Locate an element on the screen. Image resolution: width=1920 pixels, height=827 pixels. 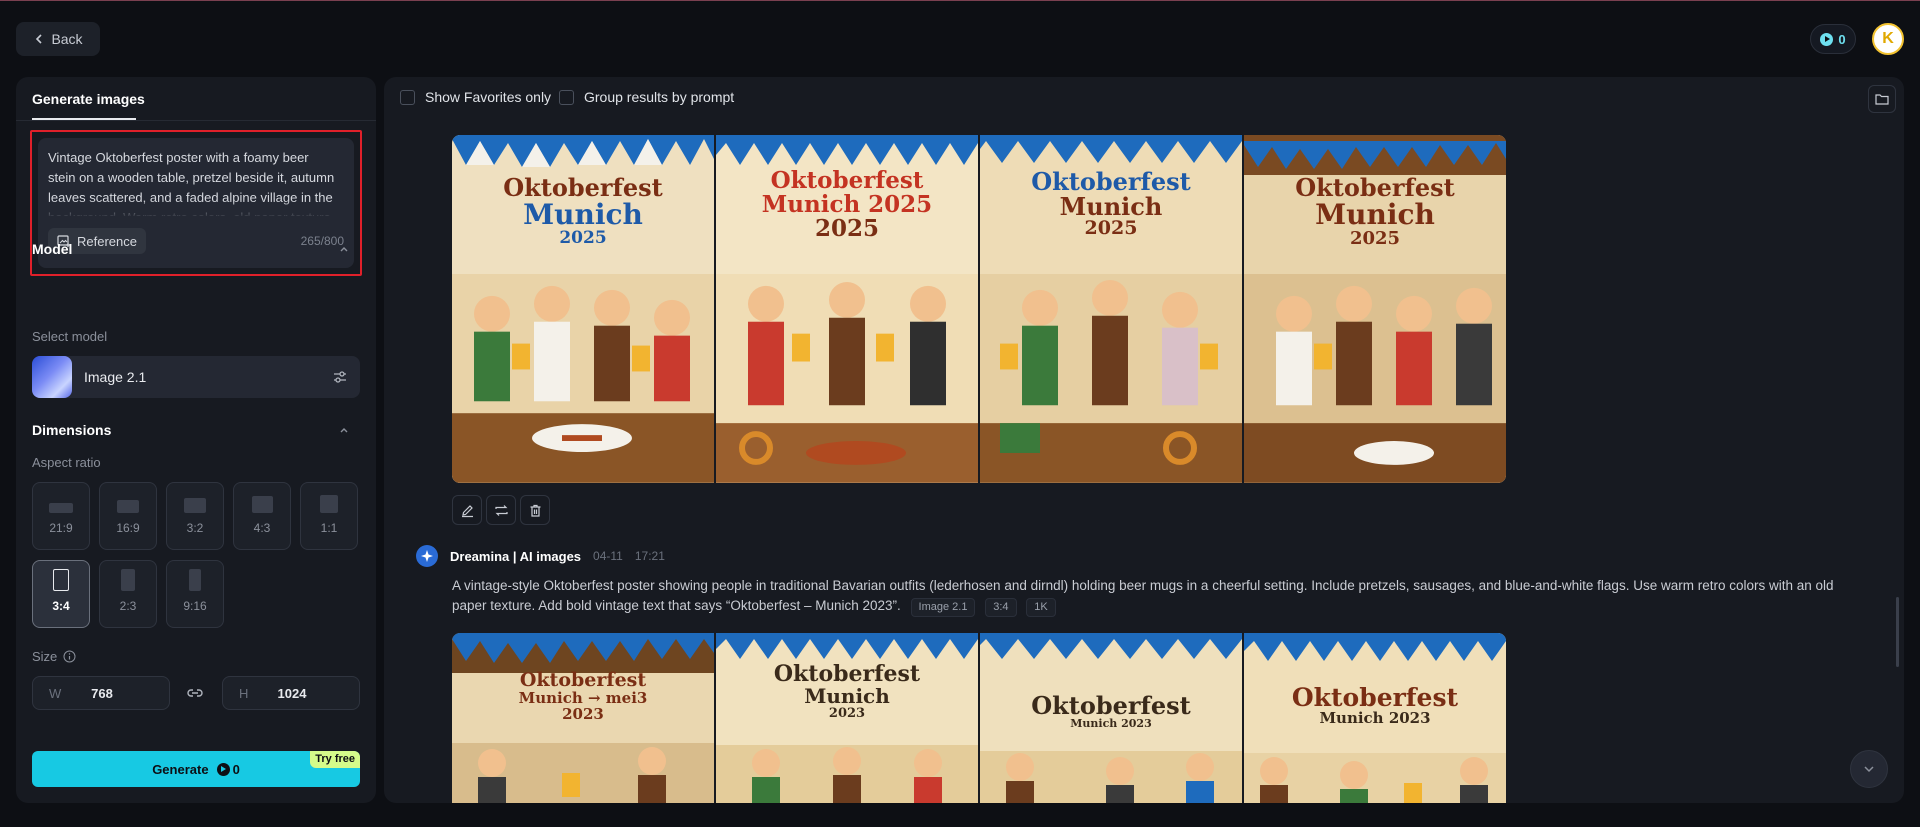
credits-pill: 0 is located at coordinates (1833, 39).